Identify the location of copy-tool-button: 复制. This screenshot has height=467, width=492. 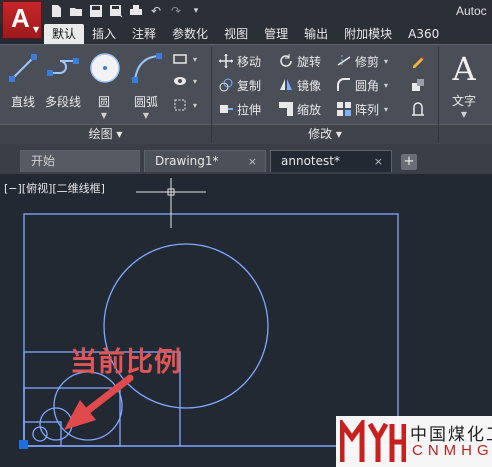
(239, 85).